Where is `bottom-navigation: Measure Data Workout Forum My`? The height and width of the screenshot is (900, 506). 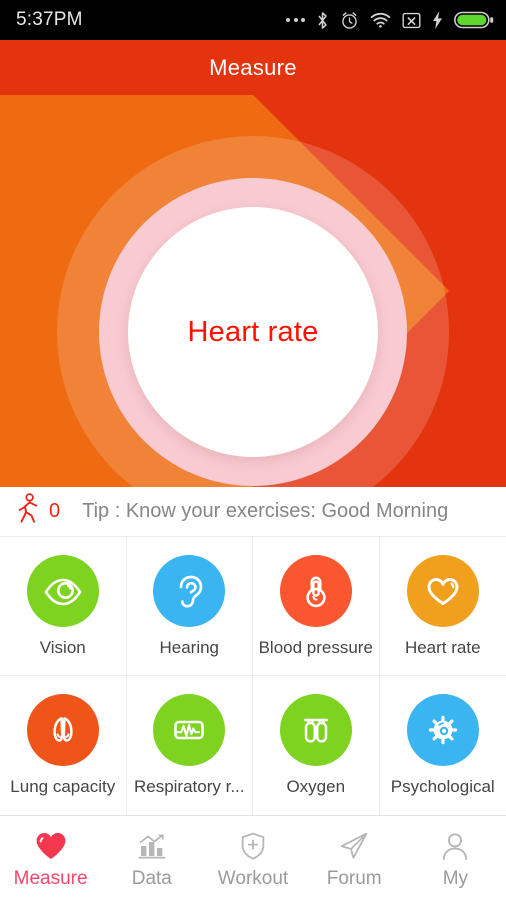 bottom-navigation: Measure Data Workout Forum My is located at coordinates (253, 857).